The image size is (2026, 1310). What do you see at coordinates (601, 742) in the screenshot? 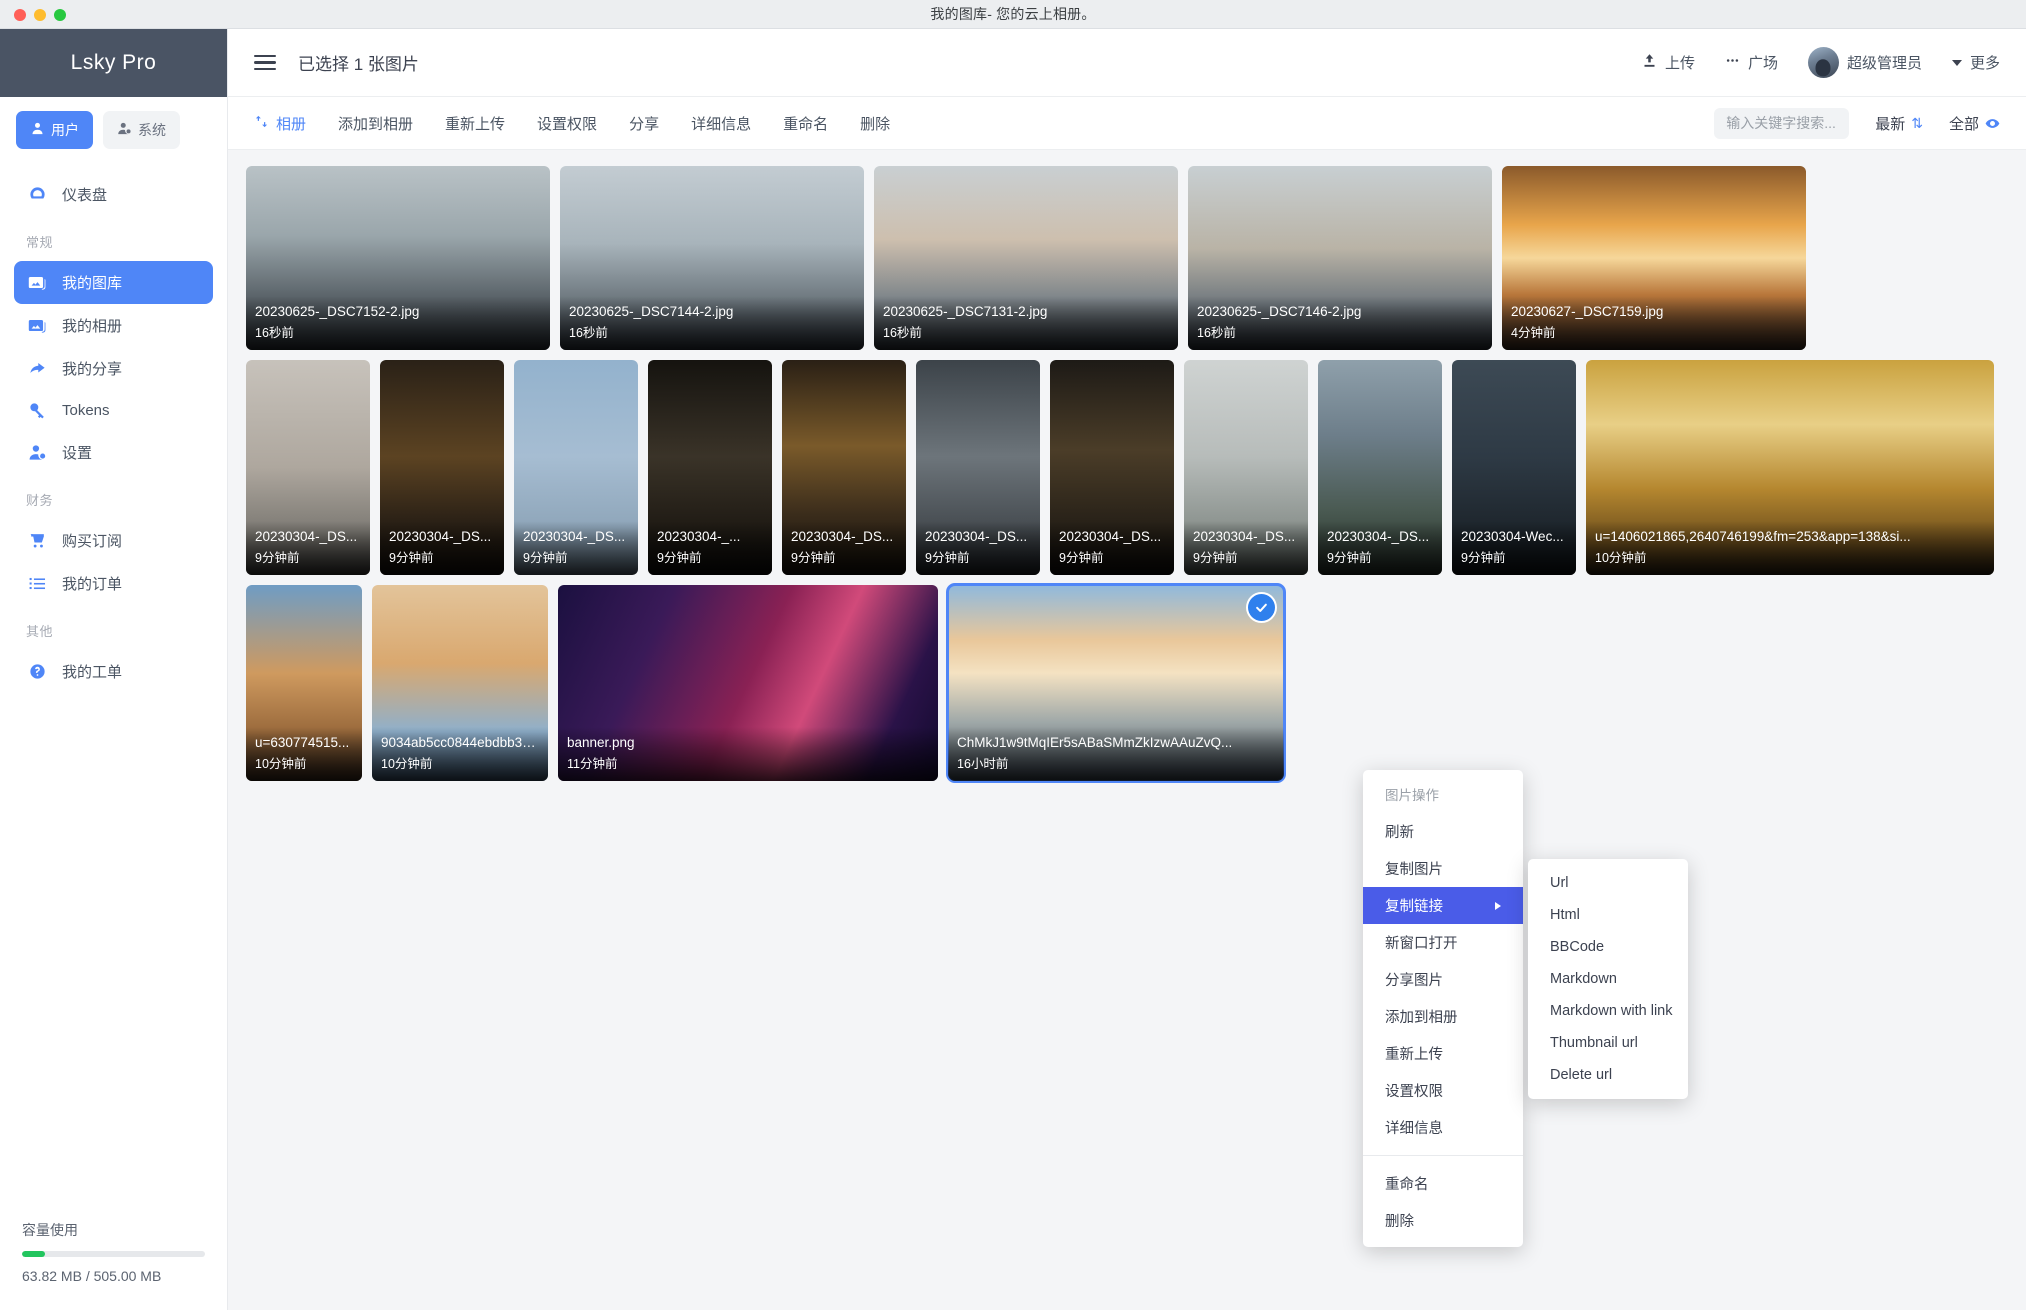
I see `thumbnail-filename: banner.png` at bounding box center [601, 742].